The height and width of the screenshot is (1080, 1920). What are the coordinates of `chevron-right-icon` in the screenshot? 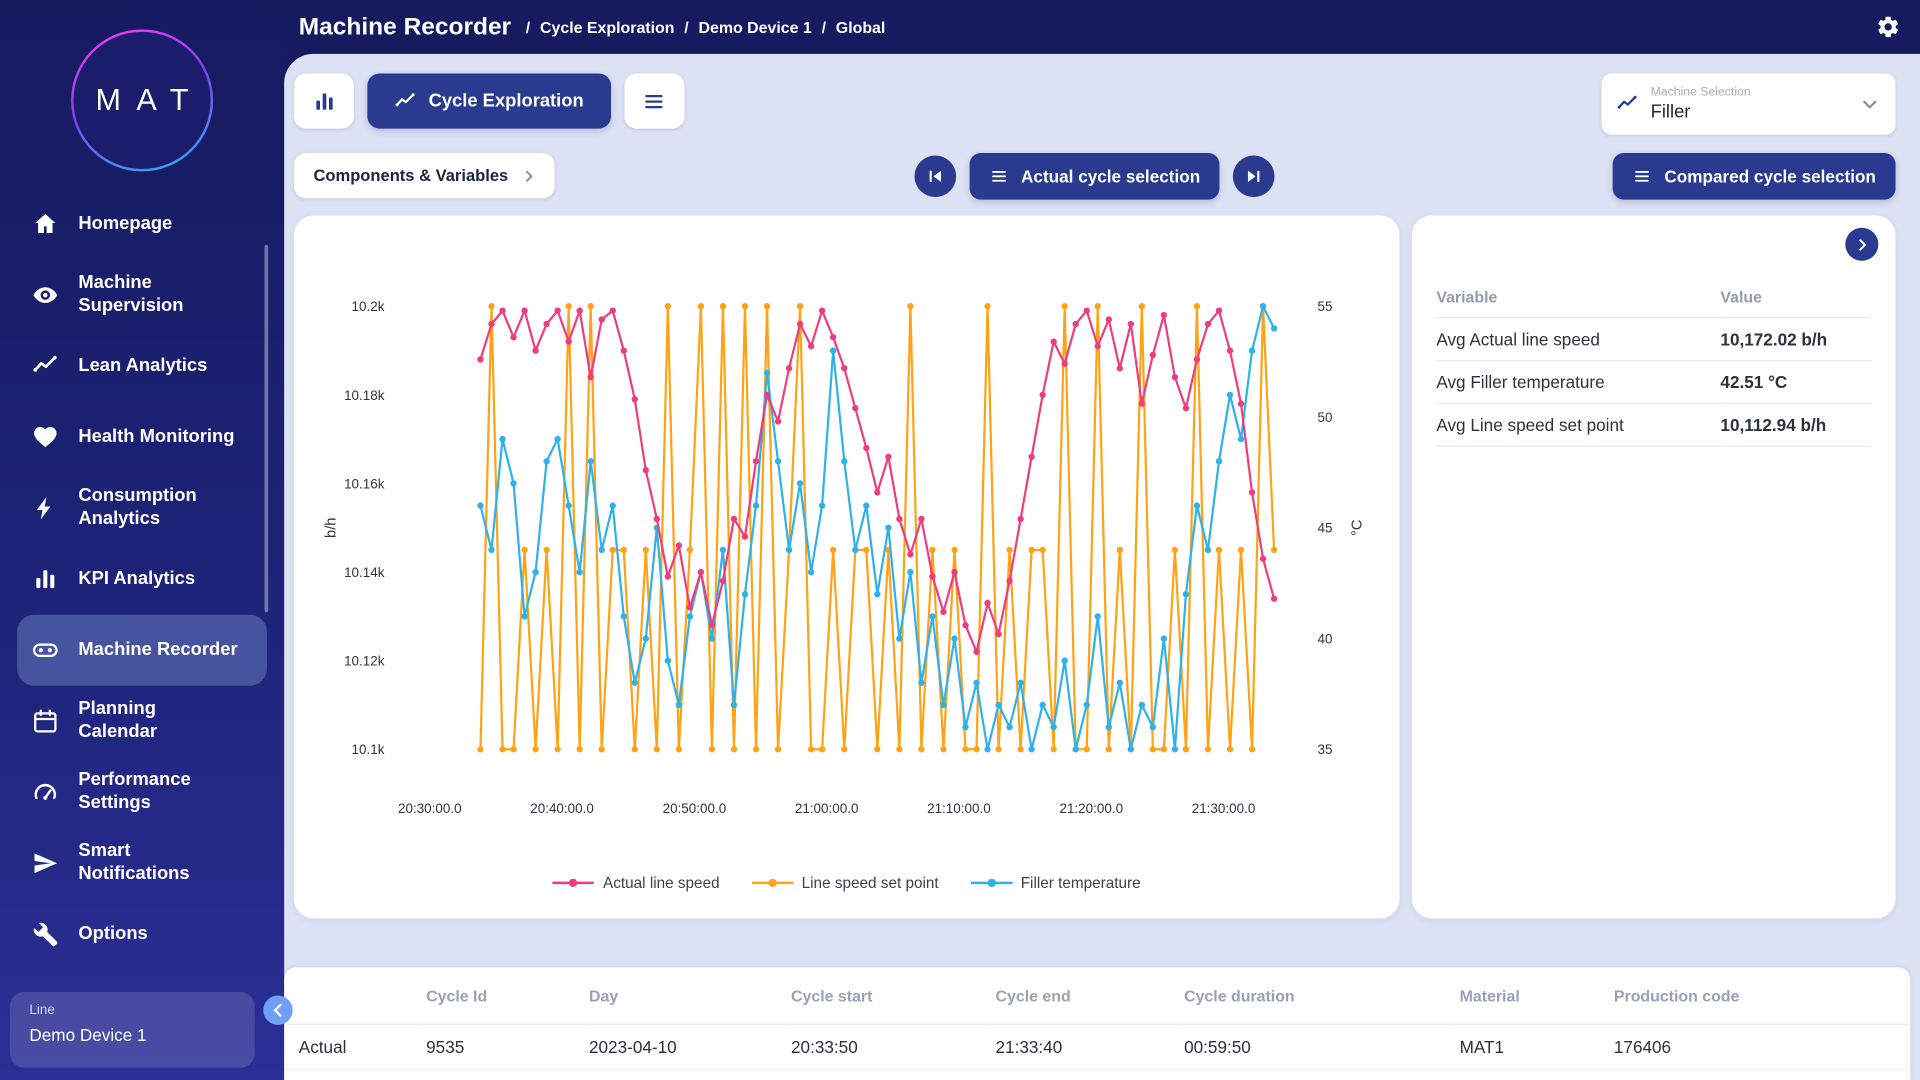 It's located at (528, 175).